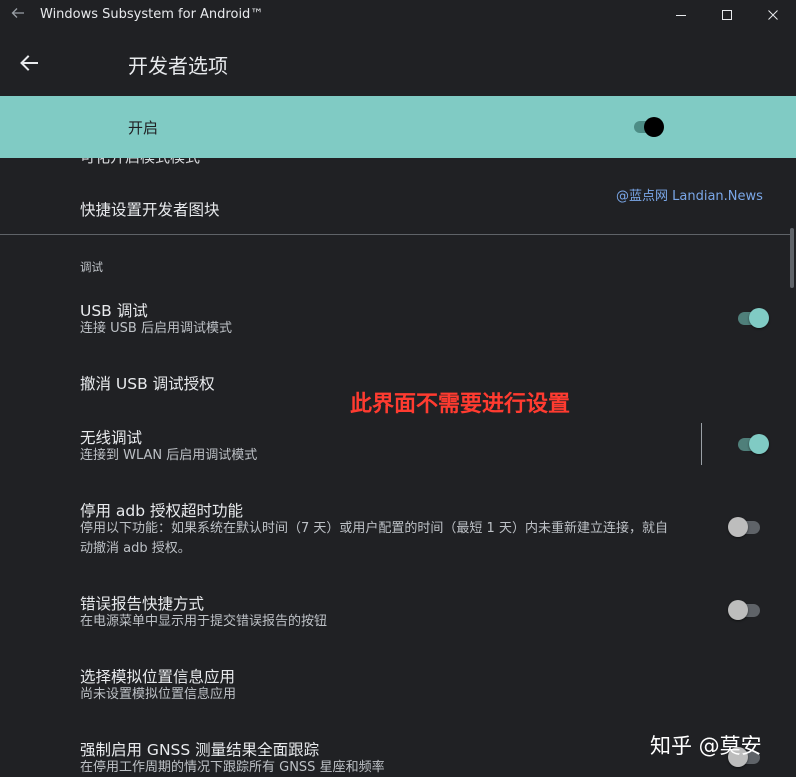  Describe the element at coordinates (18, 15) in the screenshot. I see `titlebar-back-icon` at that location.